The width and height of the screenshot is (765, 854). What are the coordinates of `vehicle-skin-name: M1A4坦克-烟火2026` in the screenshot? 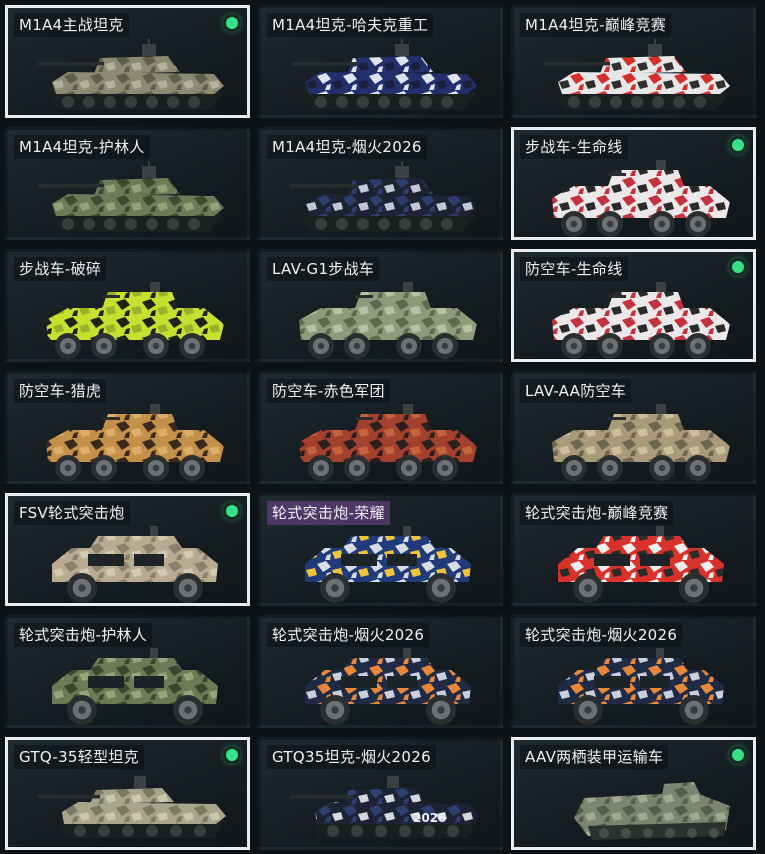 It's located at (347, 147).